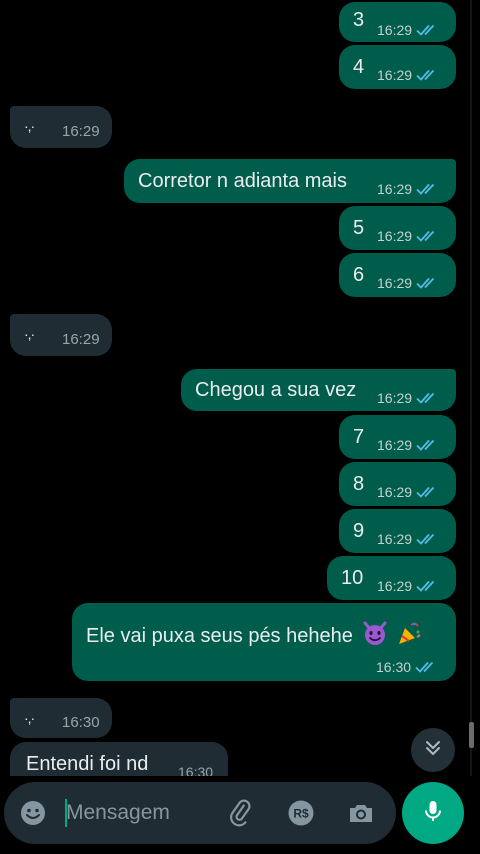 The image size is (480, 854). I want to click on message-text: Ele vai puxa seus pés hehehe, so click(254, 636).